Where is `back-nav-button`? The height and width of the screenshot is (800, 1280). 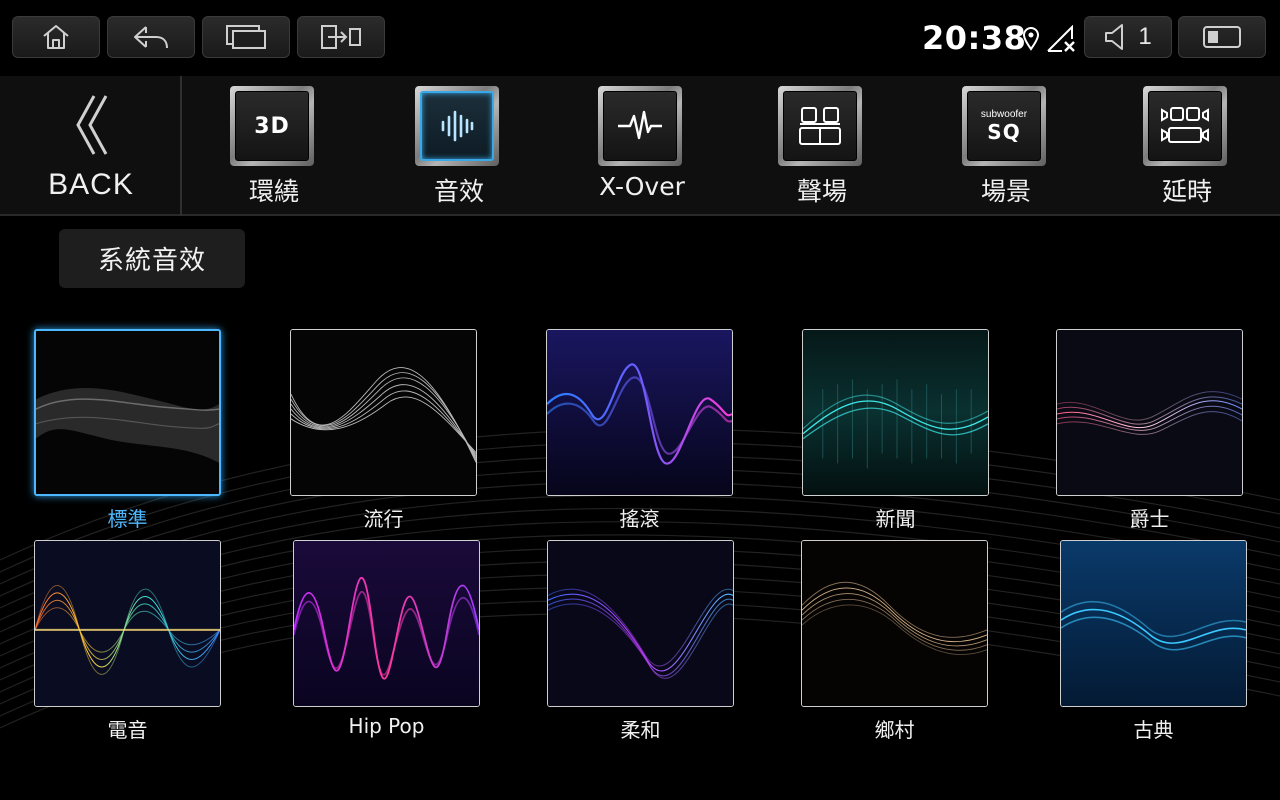
back-nav-button is located at coordinates (151, 37).